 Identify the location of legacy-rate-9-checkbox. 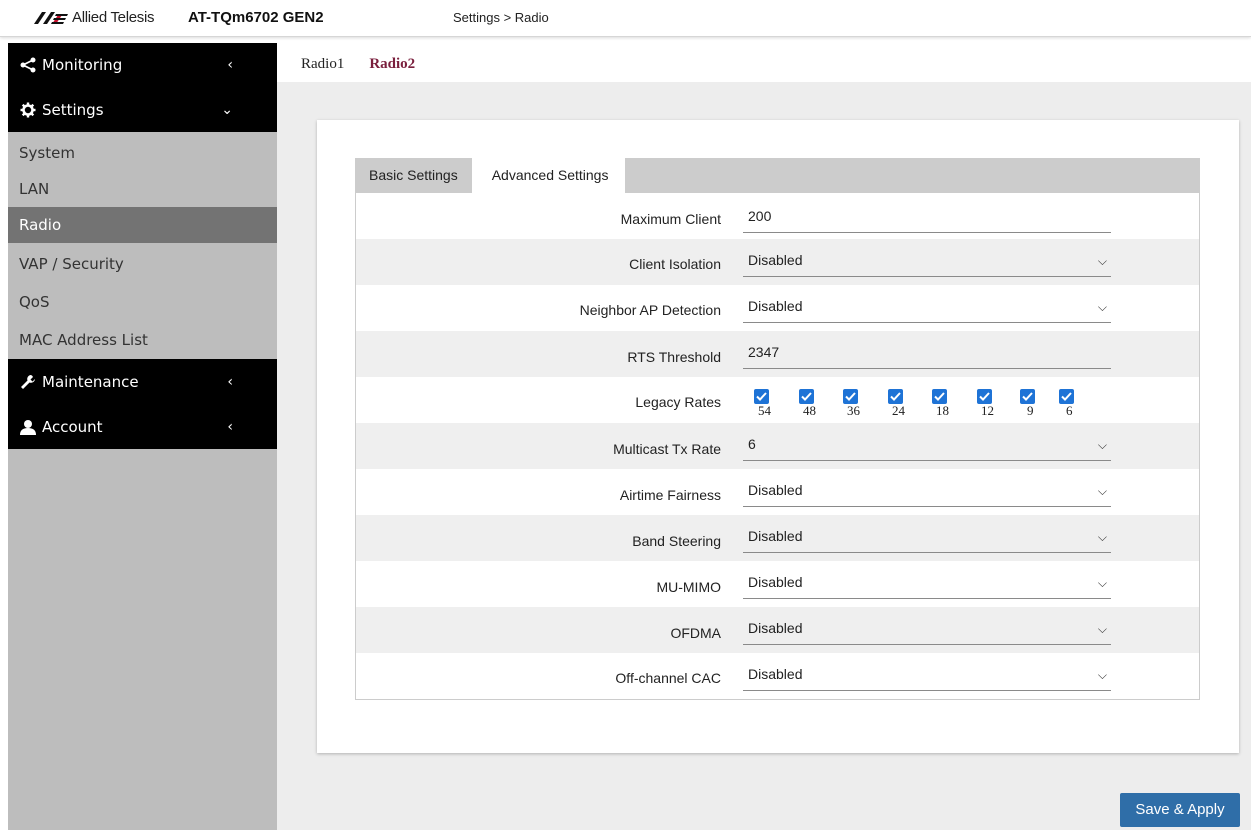
(1027, 396).